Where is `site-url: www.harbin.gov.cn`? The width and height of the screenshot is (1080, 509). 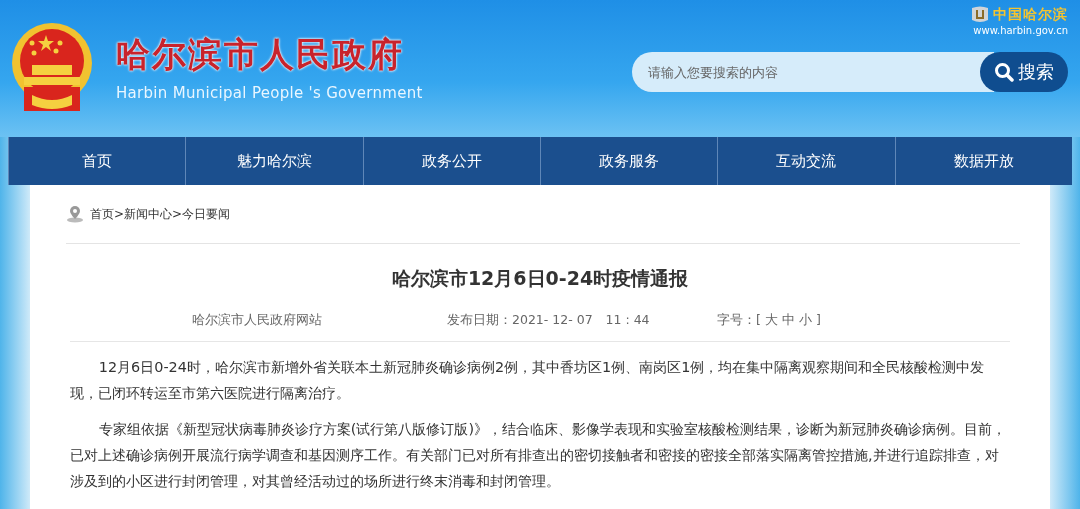
site-url: www.harbin.gov.cn is located at coordinates (1020, 30).